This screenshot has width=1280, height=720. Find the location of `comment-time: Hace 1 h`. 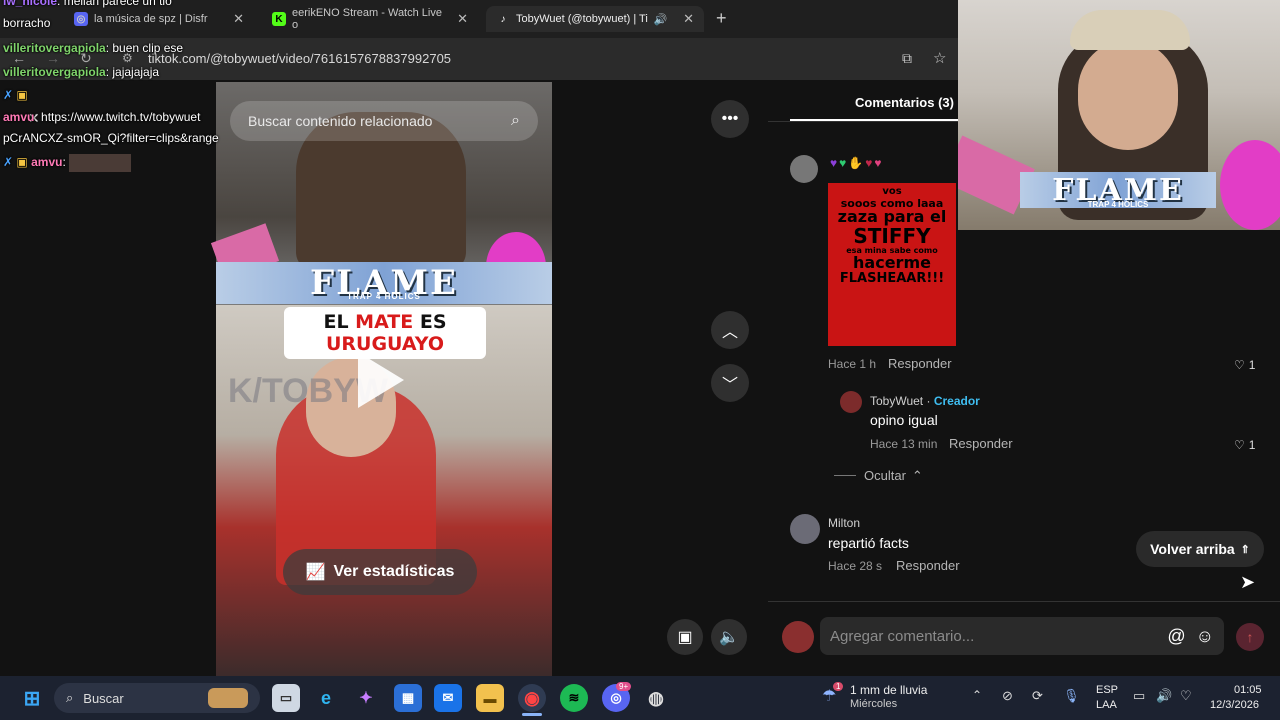

comment-time: Hace 1 h is located at coordinates (852, 364).